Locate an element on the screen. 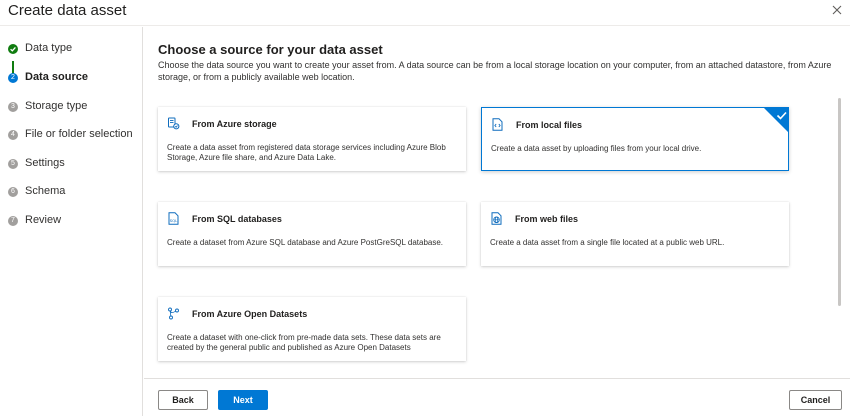 The image size is (850, 416). card-title: From web files is located at coordinates (547, 219).